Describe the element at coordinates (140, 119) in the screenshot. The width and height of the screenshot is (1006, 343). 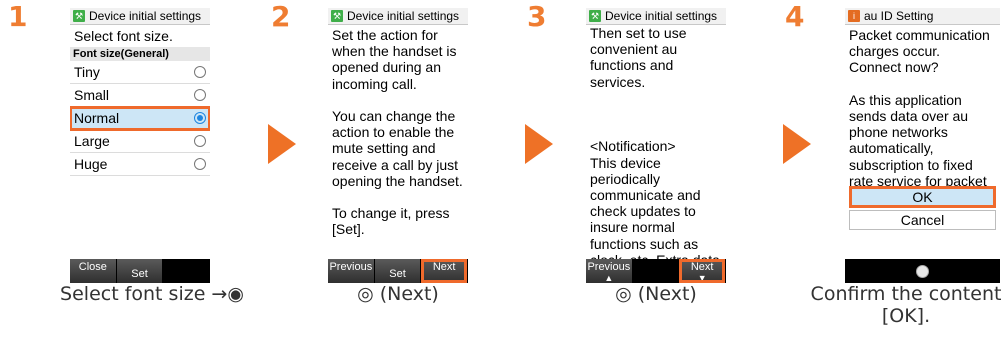
I see `option-normal: Normal` at that location.